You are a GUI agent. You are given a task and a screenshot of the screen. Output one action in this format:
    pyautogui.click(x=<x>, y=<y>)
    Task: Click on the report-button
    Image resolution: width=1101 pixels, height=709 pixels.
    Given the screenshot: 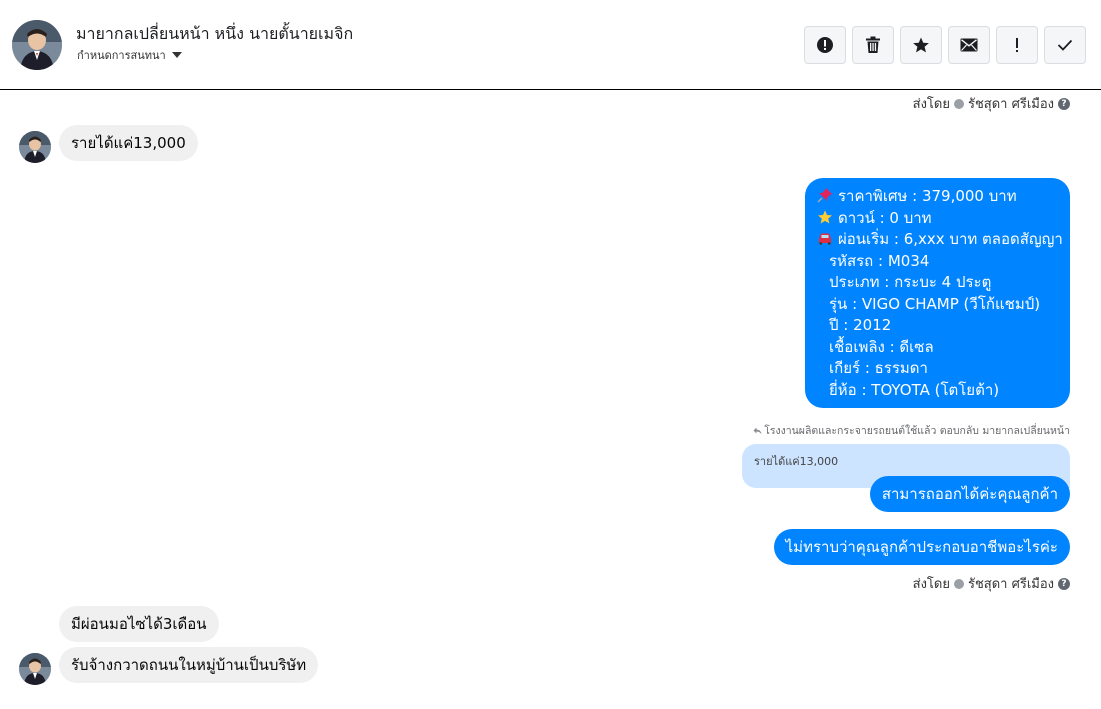 What is the action you would take?
    pyautogui.click(x=825, y=45)
    